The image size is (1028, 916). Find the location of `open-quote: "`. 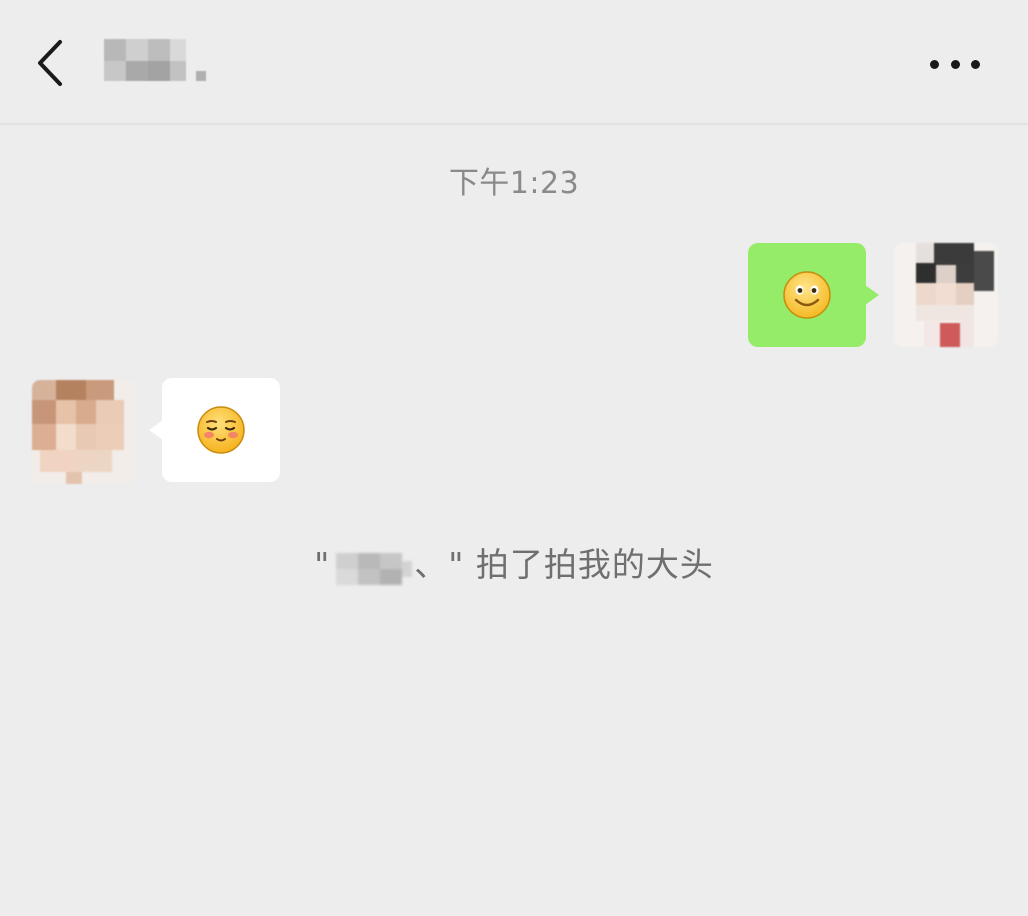

open-quote: " is located at coordinates (322, 564).